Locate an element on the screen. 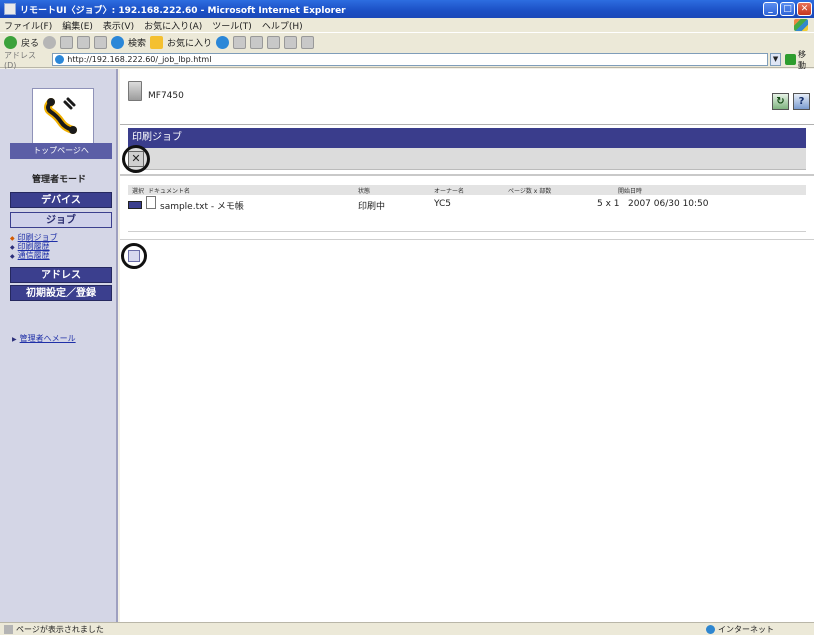 The image size is (814, 635). nav-job: ジョブ is located at coordinates (61, 220).